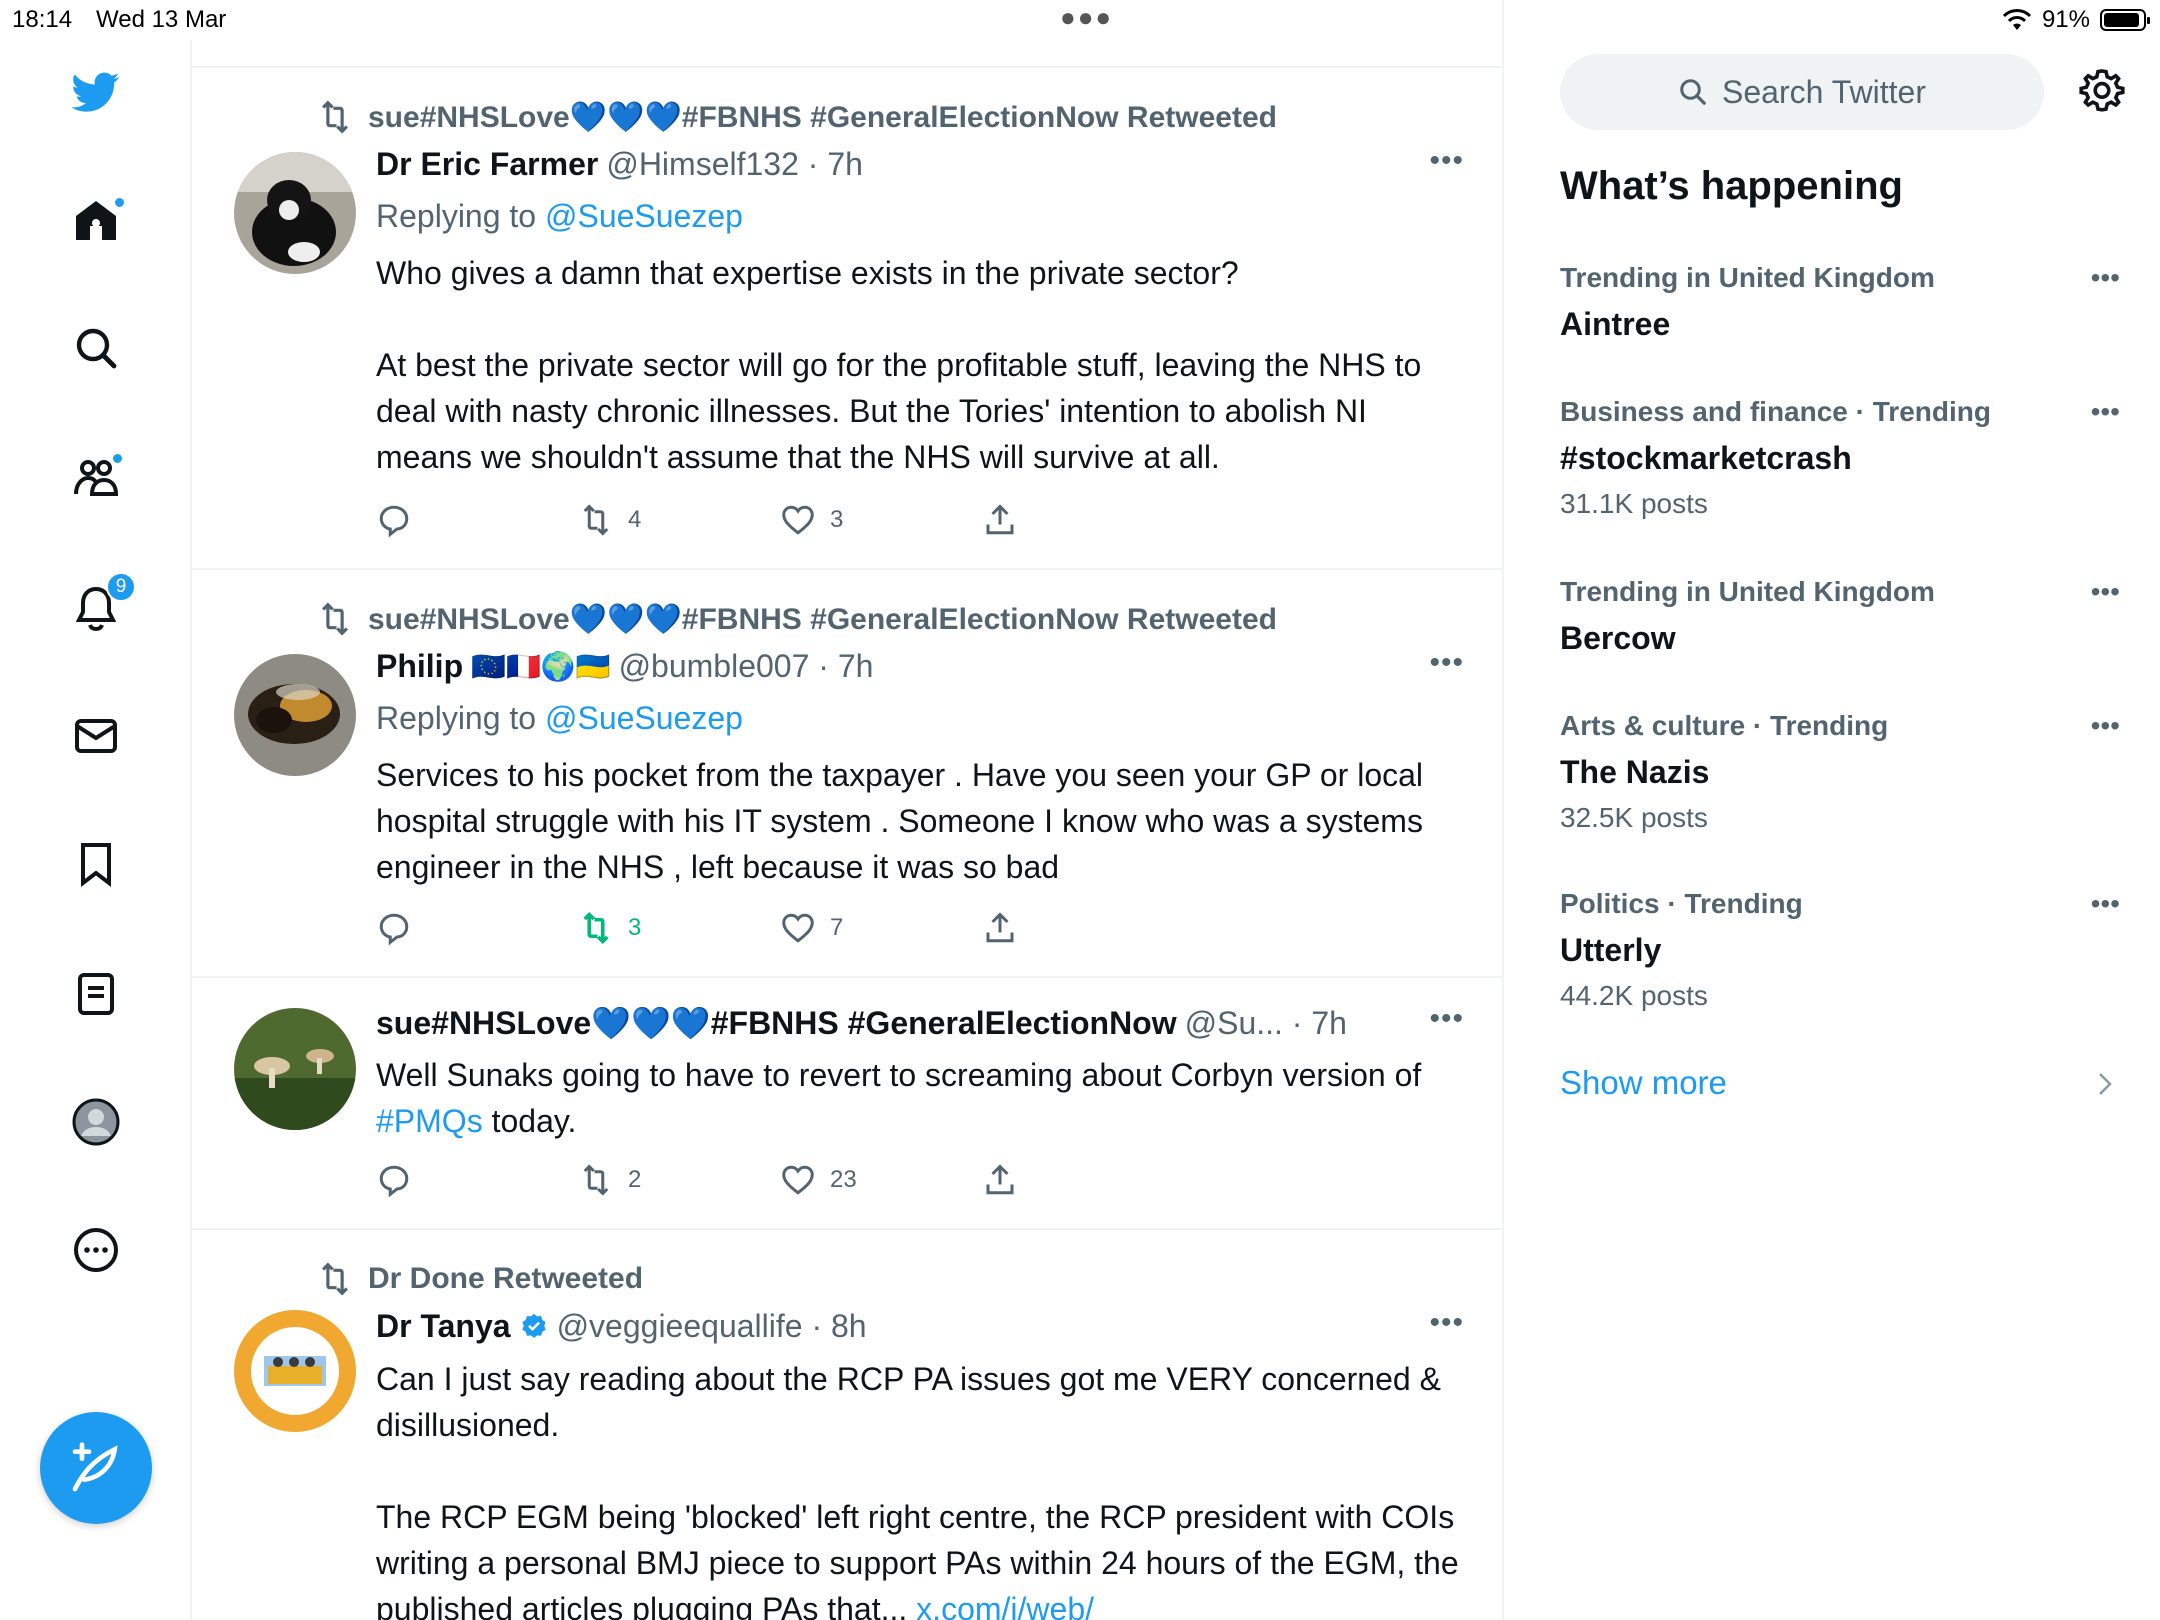 The image size is (2160, 1620). What do you see at coordinates (746, 666) in the screenshot?
I see `author-handle: @bumble007 · 7h` at bounding box center [746, 666].